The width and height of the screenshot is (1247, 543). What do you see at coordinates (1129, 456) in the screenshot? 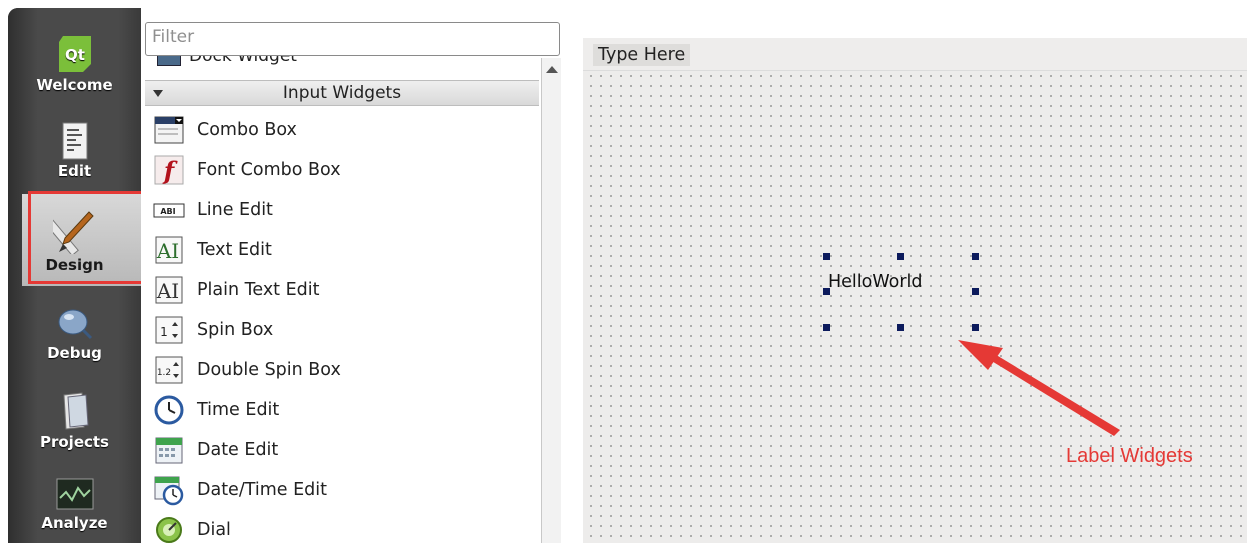
I see `annotation-label-widgets: Label Widgets` at bounding box center [1129, 456].